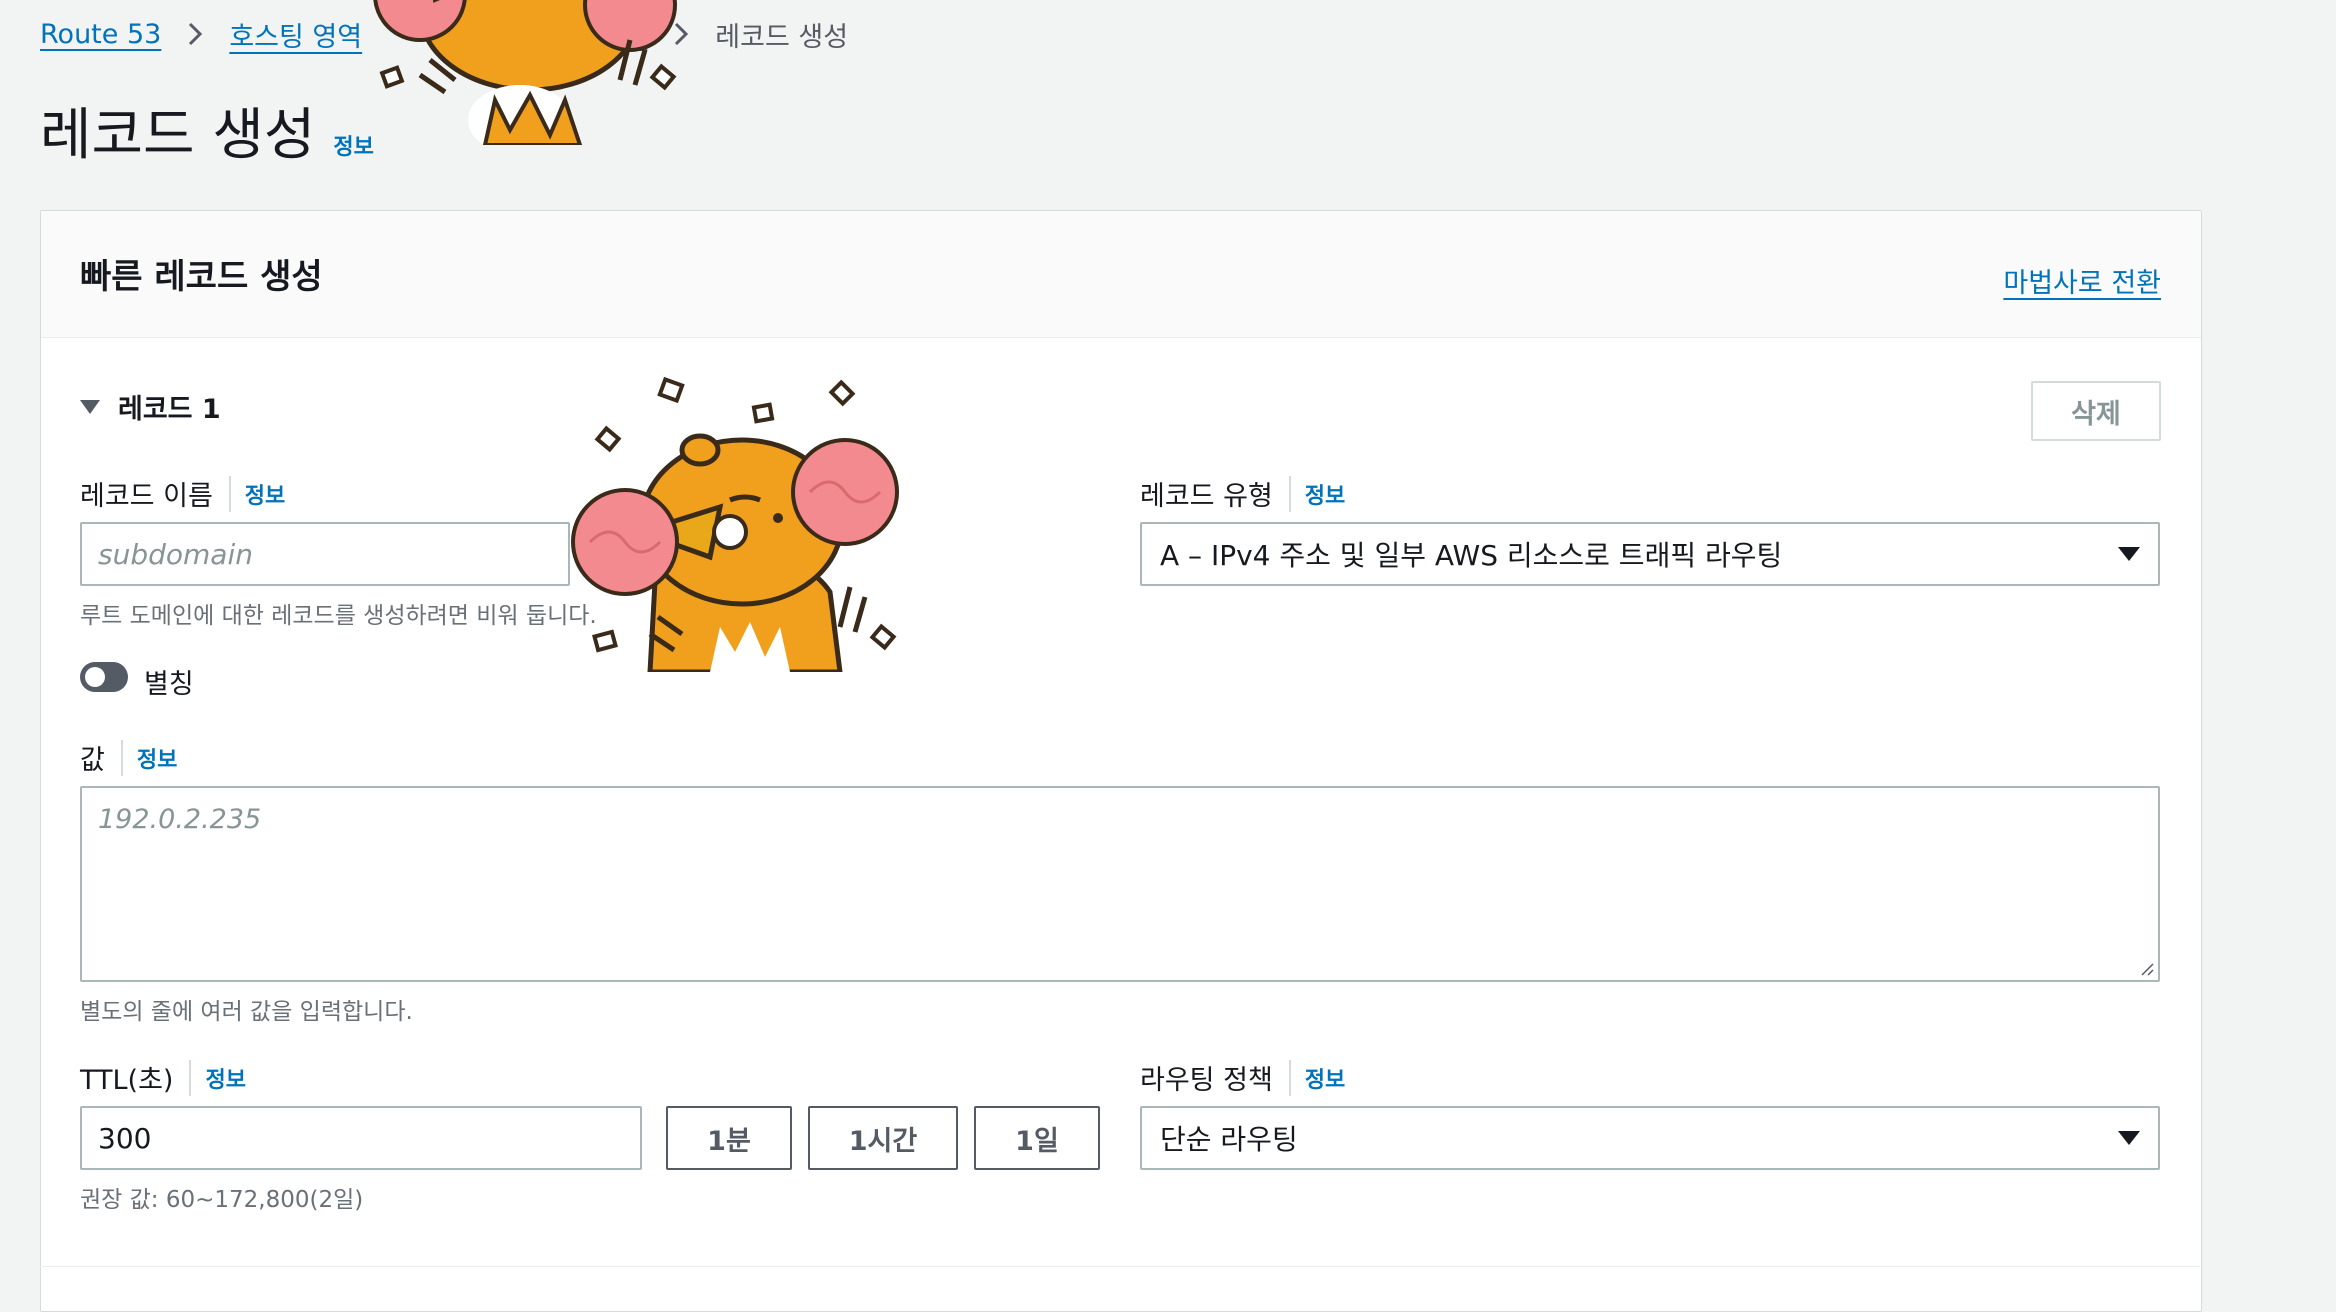  I want to click on alias-label: 별칭, so click(169, 684).